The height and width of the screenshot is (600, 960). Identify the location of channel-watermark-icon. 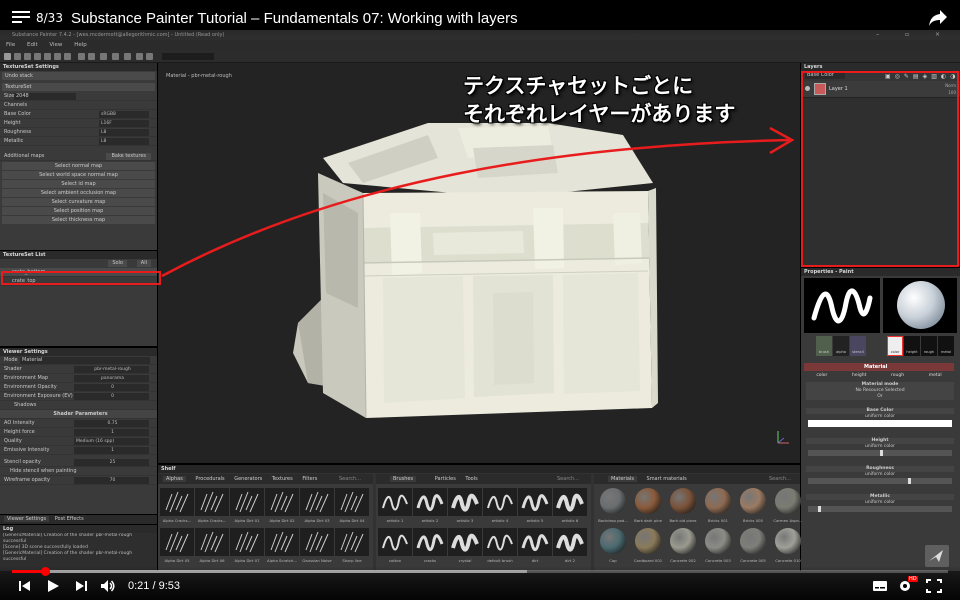
(937, 556).